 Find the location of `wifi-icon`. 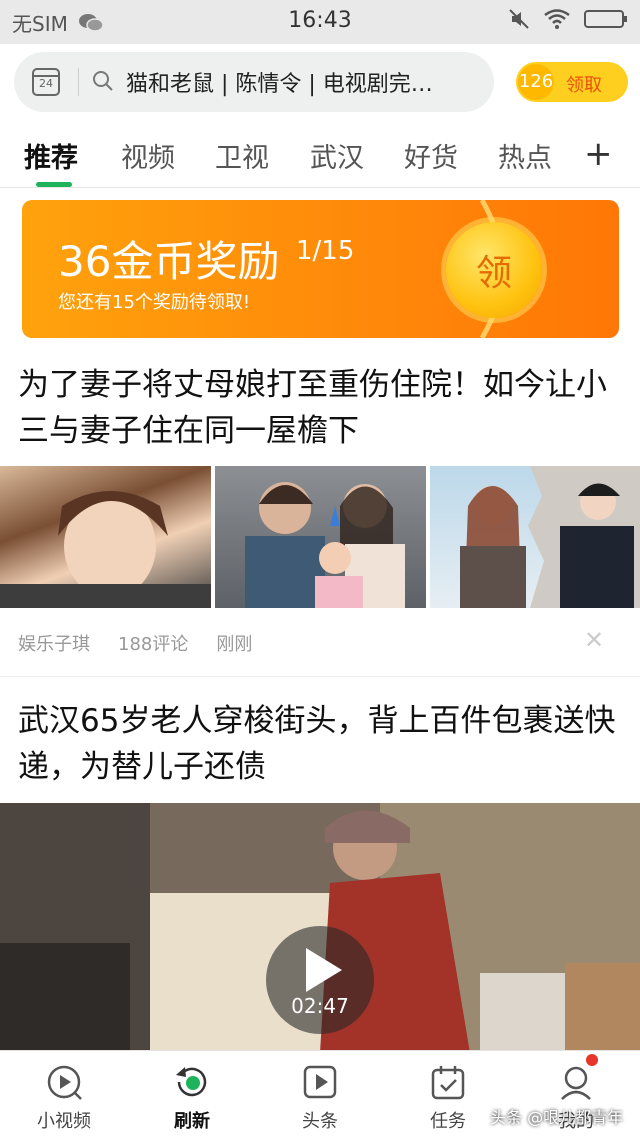

wifi-icon is located at coordinates (557, 19).